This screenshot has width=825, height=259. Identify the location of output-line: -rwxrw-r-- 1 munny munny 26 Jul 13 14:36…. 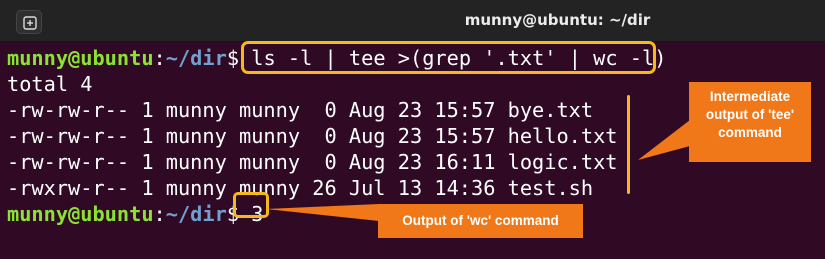
(300, 188).